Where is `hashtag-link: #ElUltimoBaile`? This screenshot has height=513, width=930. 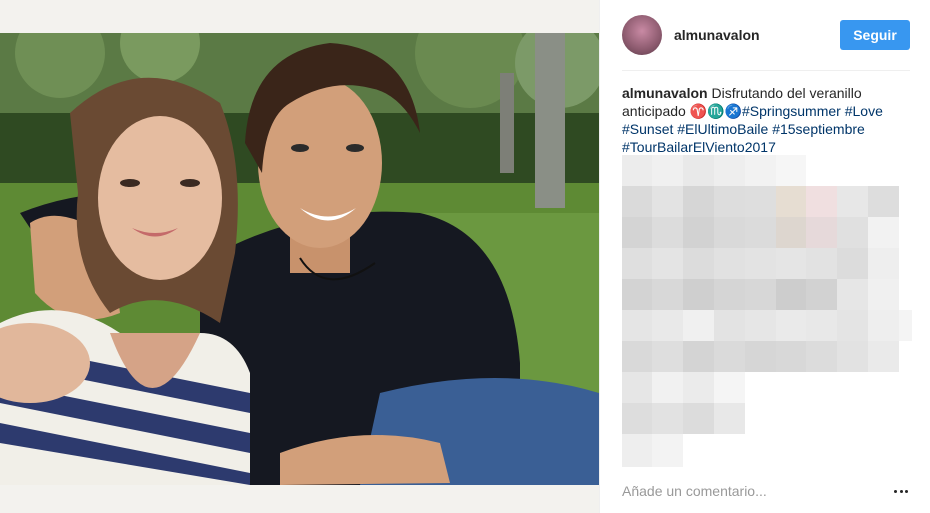
hashtag-link: #ElUltimoBaile is located at coordinates (722, 129).